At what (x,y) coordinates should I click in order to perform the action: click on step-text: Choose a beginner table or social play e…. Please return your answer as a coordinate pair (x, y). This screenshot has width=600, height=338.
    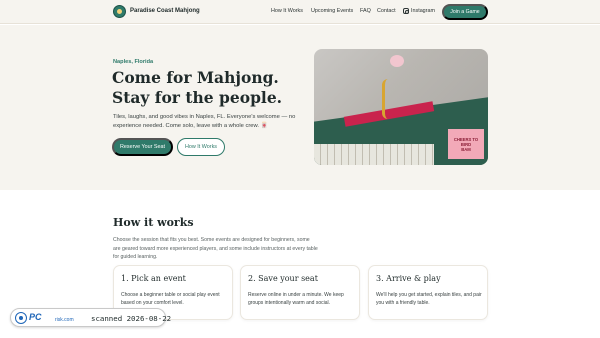
    Looking at the image, I should click on (170, 299).